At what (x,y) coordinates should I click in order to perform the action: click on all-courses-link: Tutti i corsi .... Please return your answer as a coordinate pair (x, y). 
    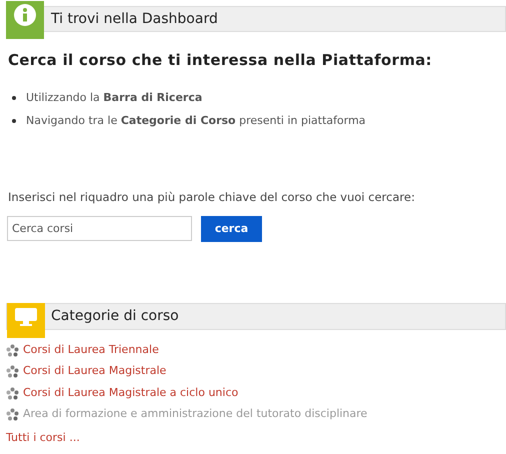
    Looking at the image, I should click on (43, 438).